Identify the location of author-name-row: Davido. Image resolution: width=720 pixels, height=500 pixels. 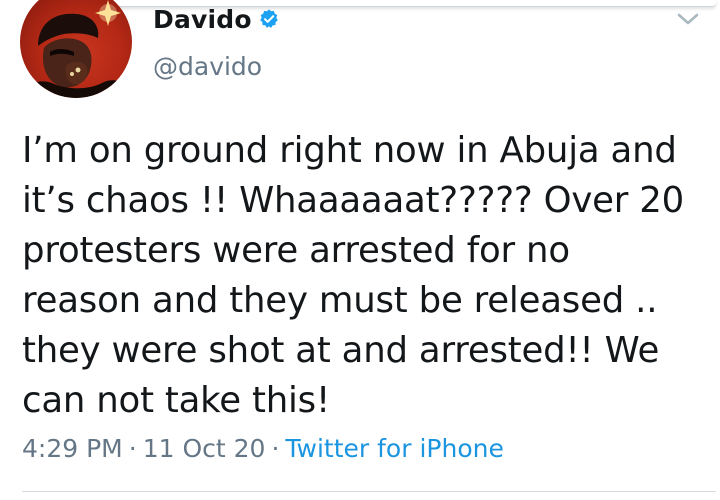
(216, 19).